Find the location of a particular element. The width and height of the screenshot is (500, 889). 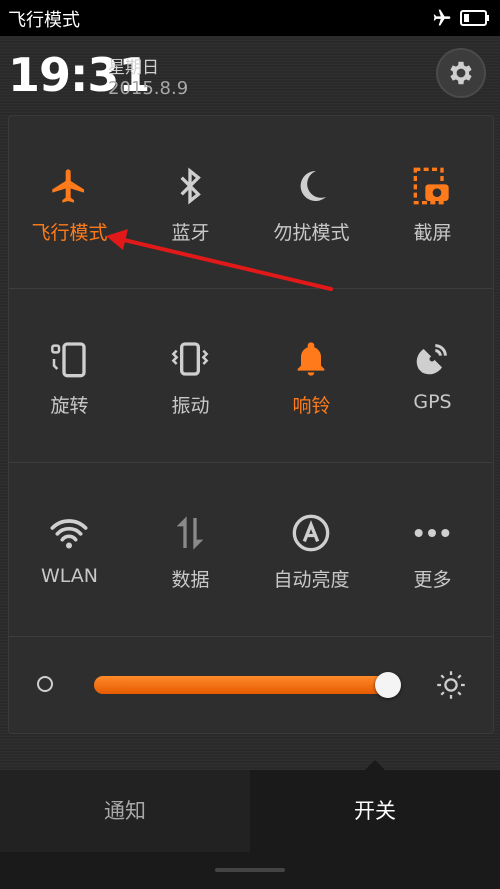

toggle-label: 自动亮度 is located at coordinates (311, 580).